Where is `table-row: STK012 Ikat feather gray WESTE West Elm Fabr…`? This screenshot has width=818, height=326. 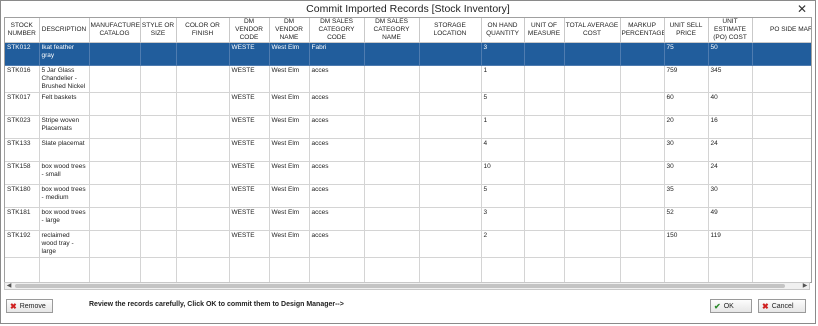 table-row: STK012 Ikat feather gray WESTE West Elm Fabr… is located at coordinates (408, 54).